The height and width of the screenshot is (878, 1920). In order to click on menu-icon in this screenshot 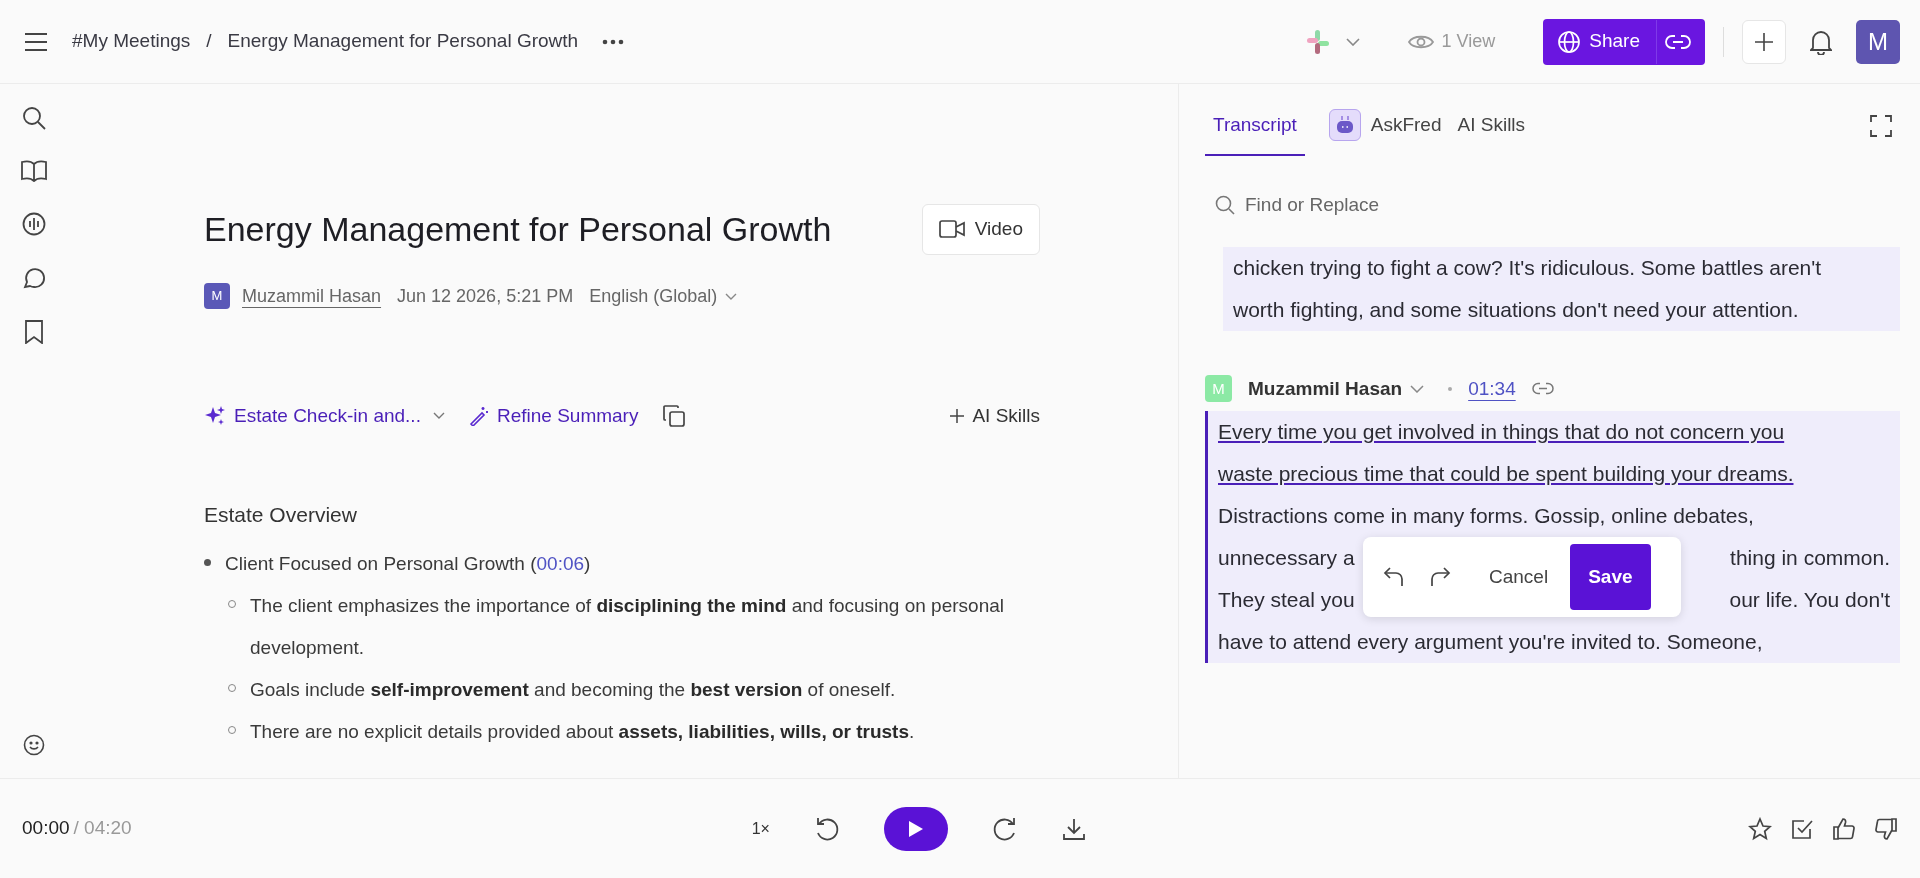, I will do `click(36, 41)`.